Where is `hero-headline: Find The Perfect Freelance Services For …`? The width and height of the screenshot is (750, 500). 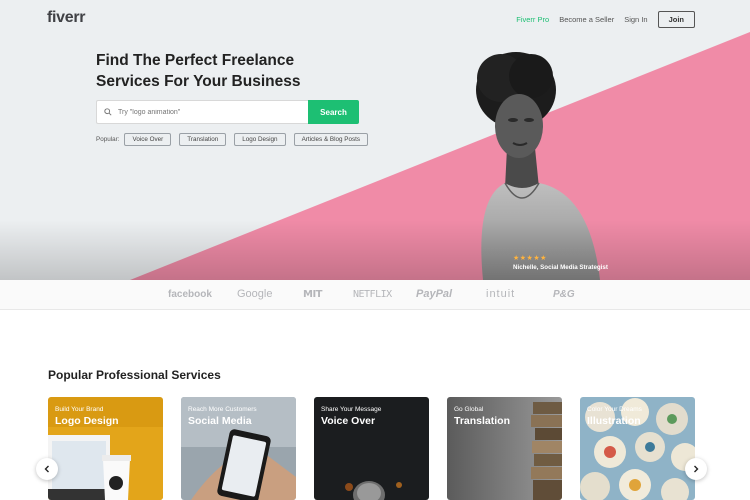
hero-headline: Find The Perfect Freelance Services For … is located at coordinates (198, 71).